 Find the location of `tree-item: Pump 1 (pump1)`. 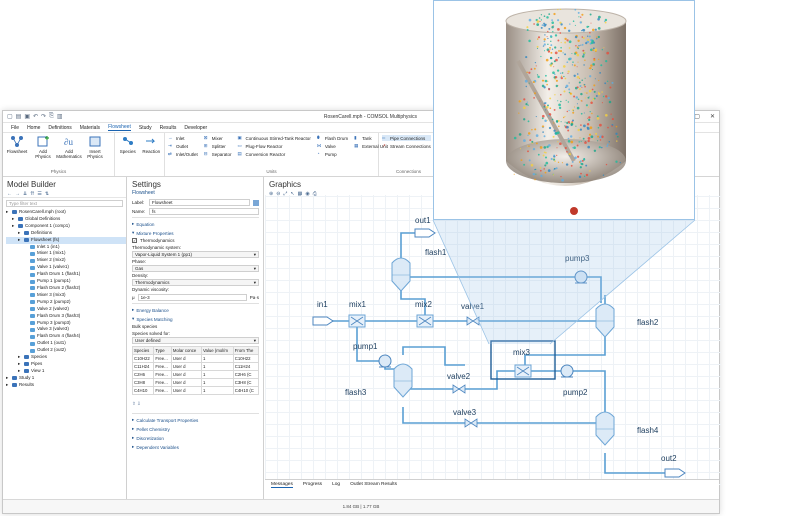

tree-item: Pump 1 (pump1) is located at coordinates (66, 281).